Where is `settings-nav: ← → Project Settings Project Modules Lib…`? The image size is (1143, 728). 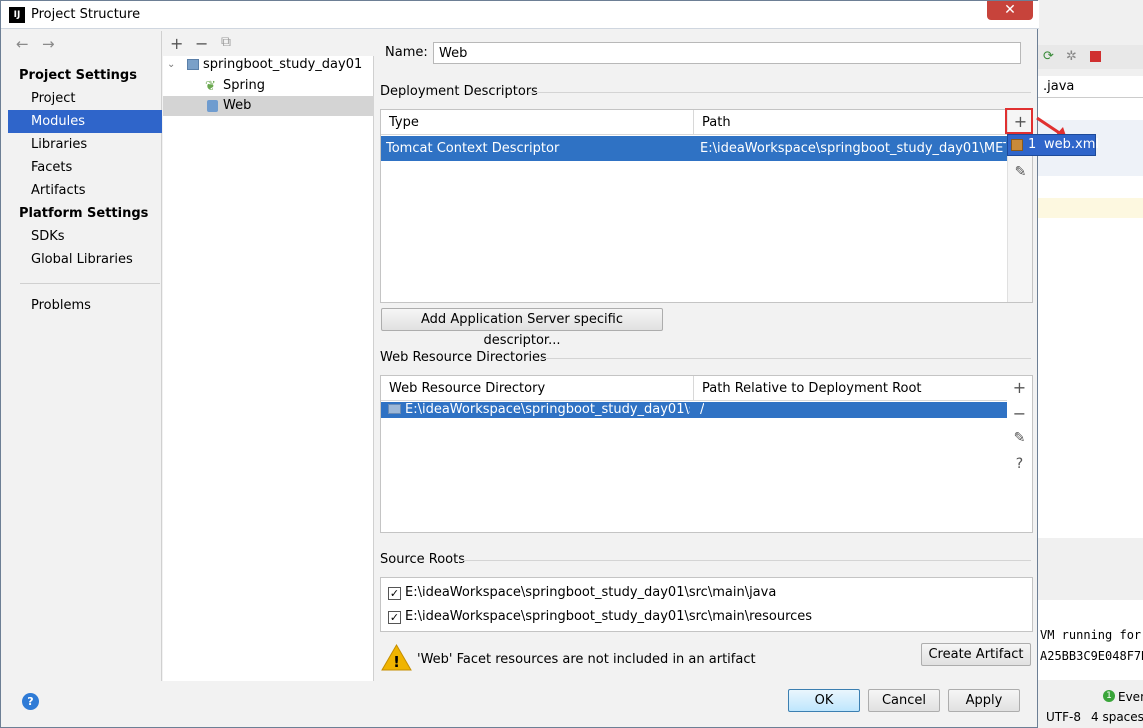
settings-nav: ← → Project Settings Project Modules Lib… is located at coordinates (85, 356).